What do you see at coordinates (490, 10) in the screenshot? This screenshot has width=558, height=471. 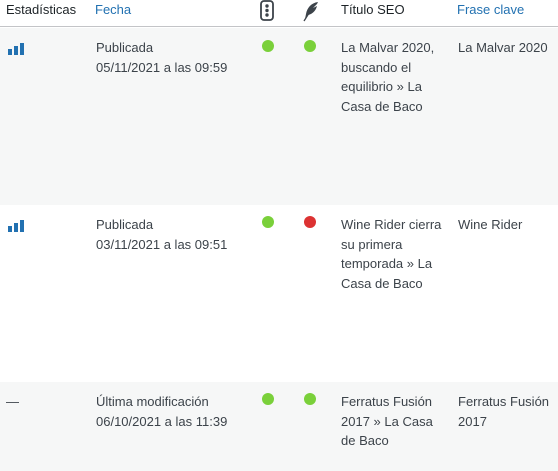 I see `column-header-keyphrase: Frase clave` at bounding box center [490, 10].